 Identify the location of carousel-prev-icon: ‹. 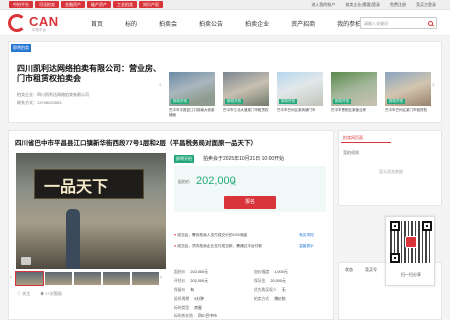
(162, 85).